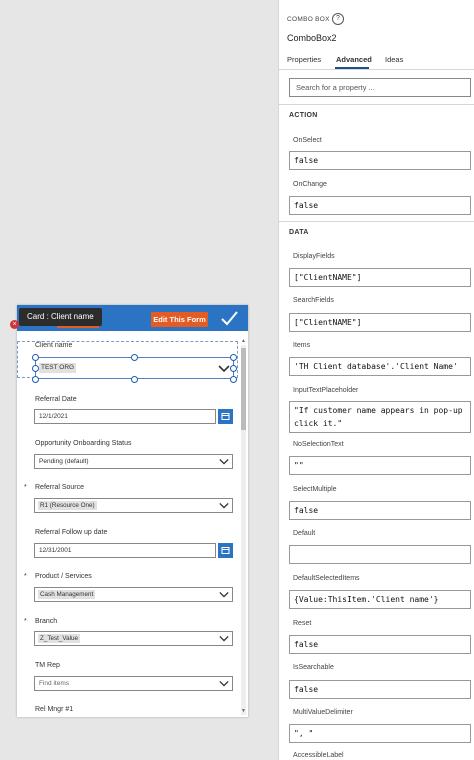 The image size is (474, 760). I want to click on selected-item-chip: R1 (Resource One), so click(67, 505).